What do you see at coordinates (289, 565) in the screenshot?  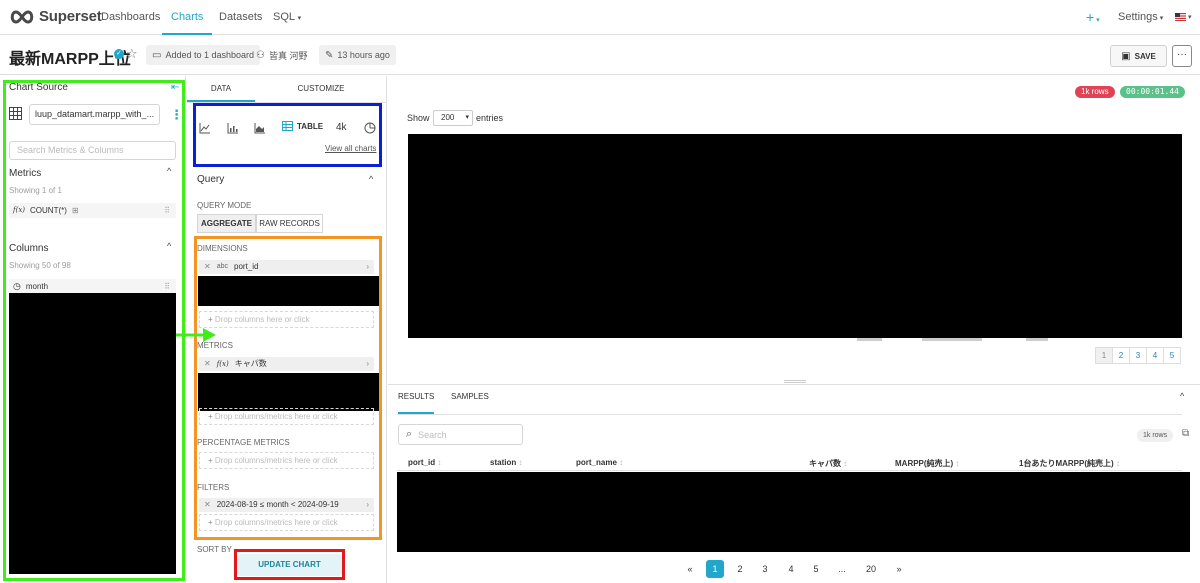 I see `update-chart-button: UPDATE CHART` at bounding box center [289, 565].